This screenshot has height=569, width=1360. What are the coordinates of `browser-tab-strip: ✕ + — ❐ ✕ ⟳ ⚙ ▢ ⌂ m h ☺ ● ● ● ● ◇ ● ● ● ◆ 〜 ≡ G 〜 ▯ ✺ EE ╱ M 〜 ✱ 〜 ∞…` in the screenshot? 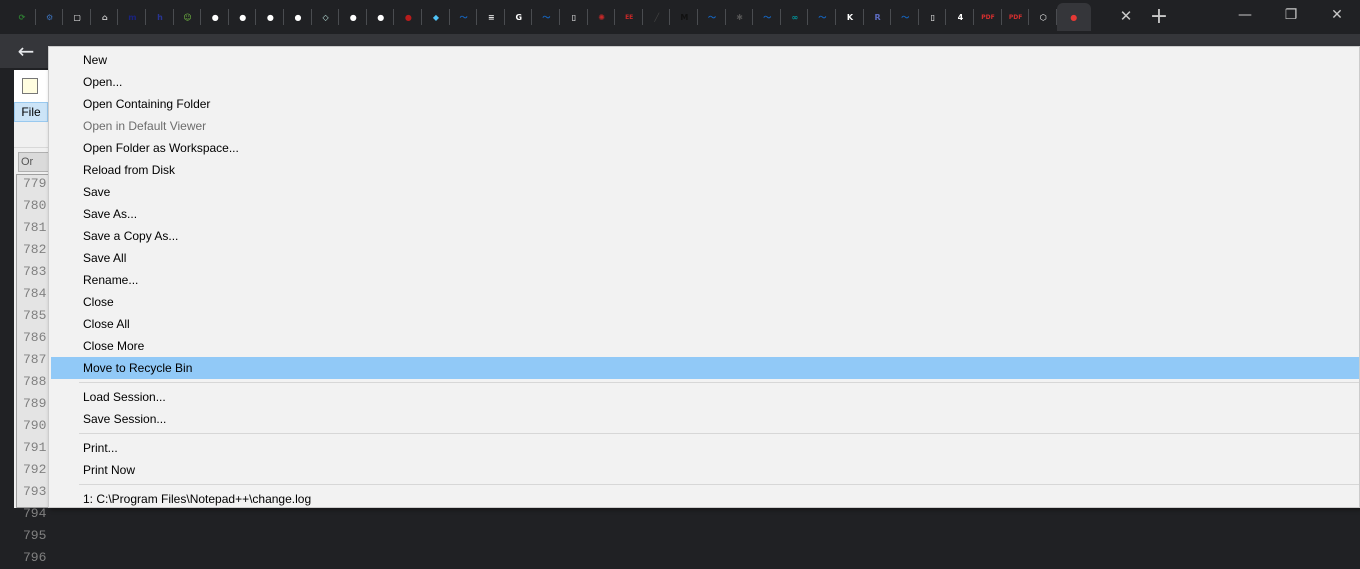 It's located at (680, 17).